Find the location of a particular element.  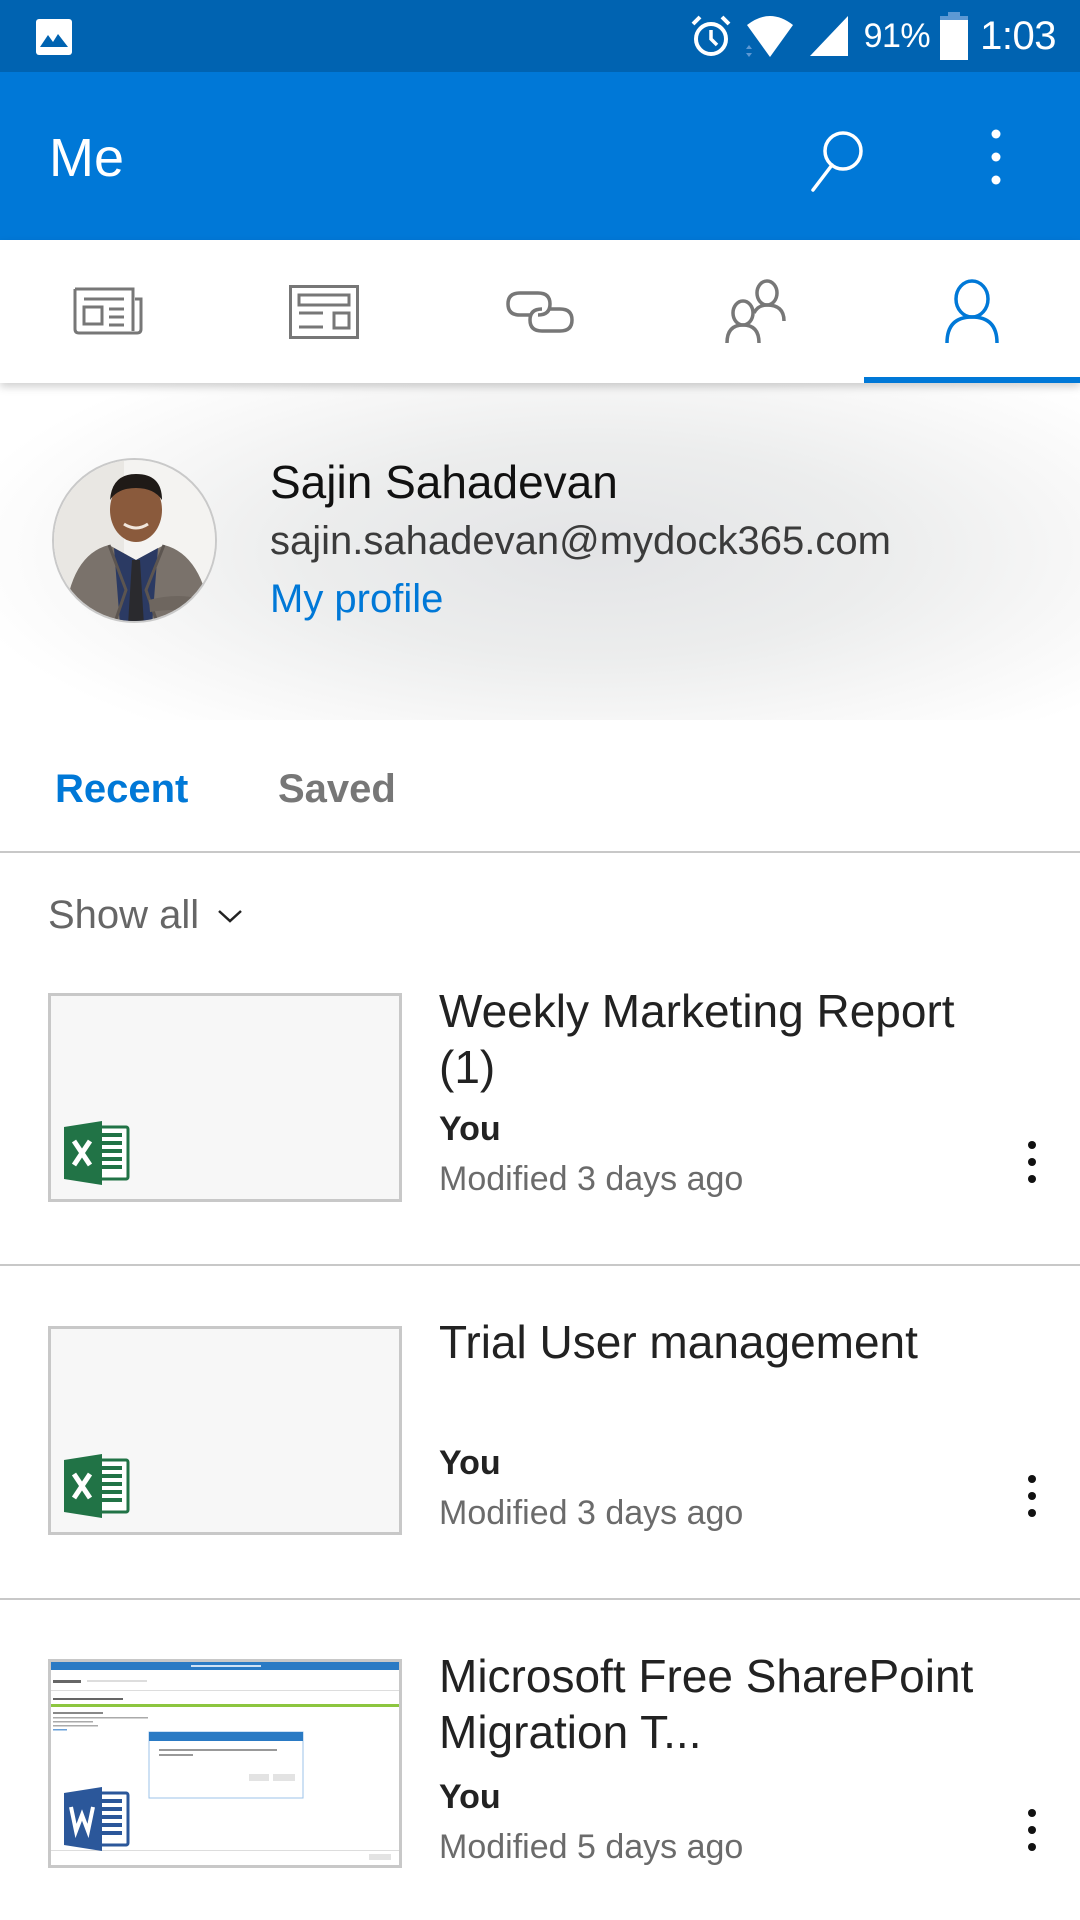

status-bar: 91% 1:03 is located at coordinates (540, 36).